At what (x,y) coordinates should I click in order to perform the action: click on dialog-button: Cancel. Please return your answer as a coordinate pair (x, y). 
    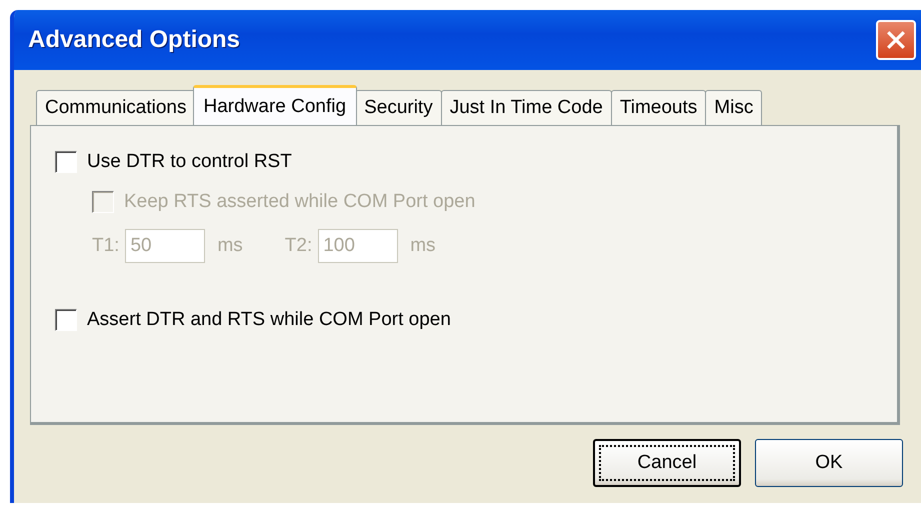
    Looking at the image, I should click on (667, 463).